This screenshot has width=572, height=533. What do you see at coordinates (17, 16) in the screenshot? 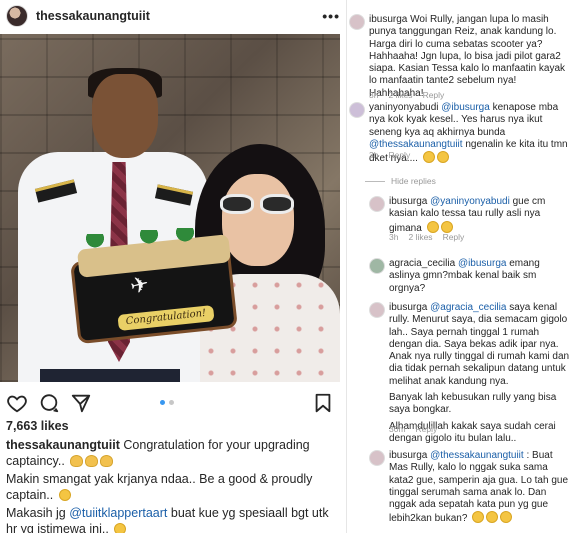
I see `avatar` at bounding box center [17, 16].